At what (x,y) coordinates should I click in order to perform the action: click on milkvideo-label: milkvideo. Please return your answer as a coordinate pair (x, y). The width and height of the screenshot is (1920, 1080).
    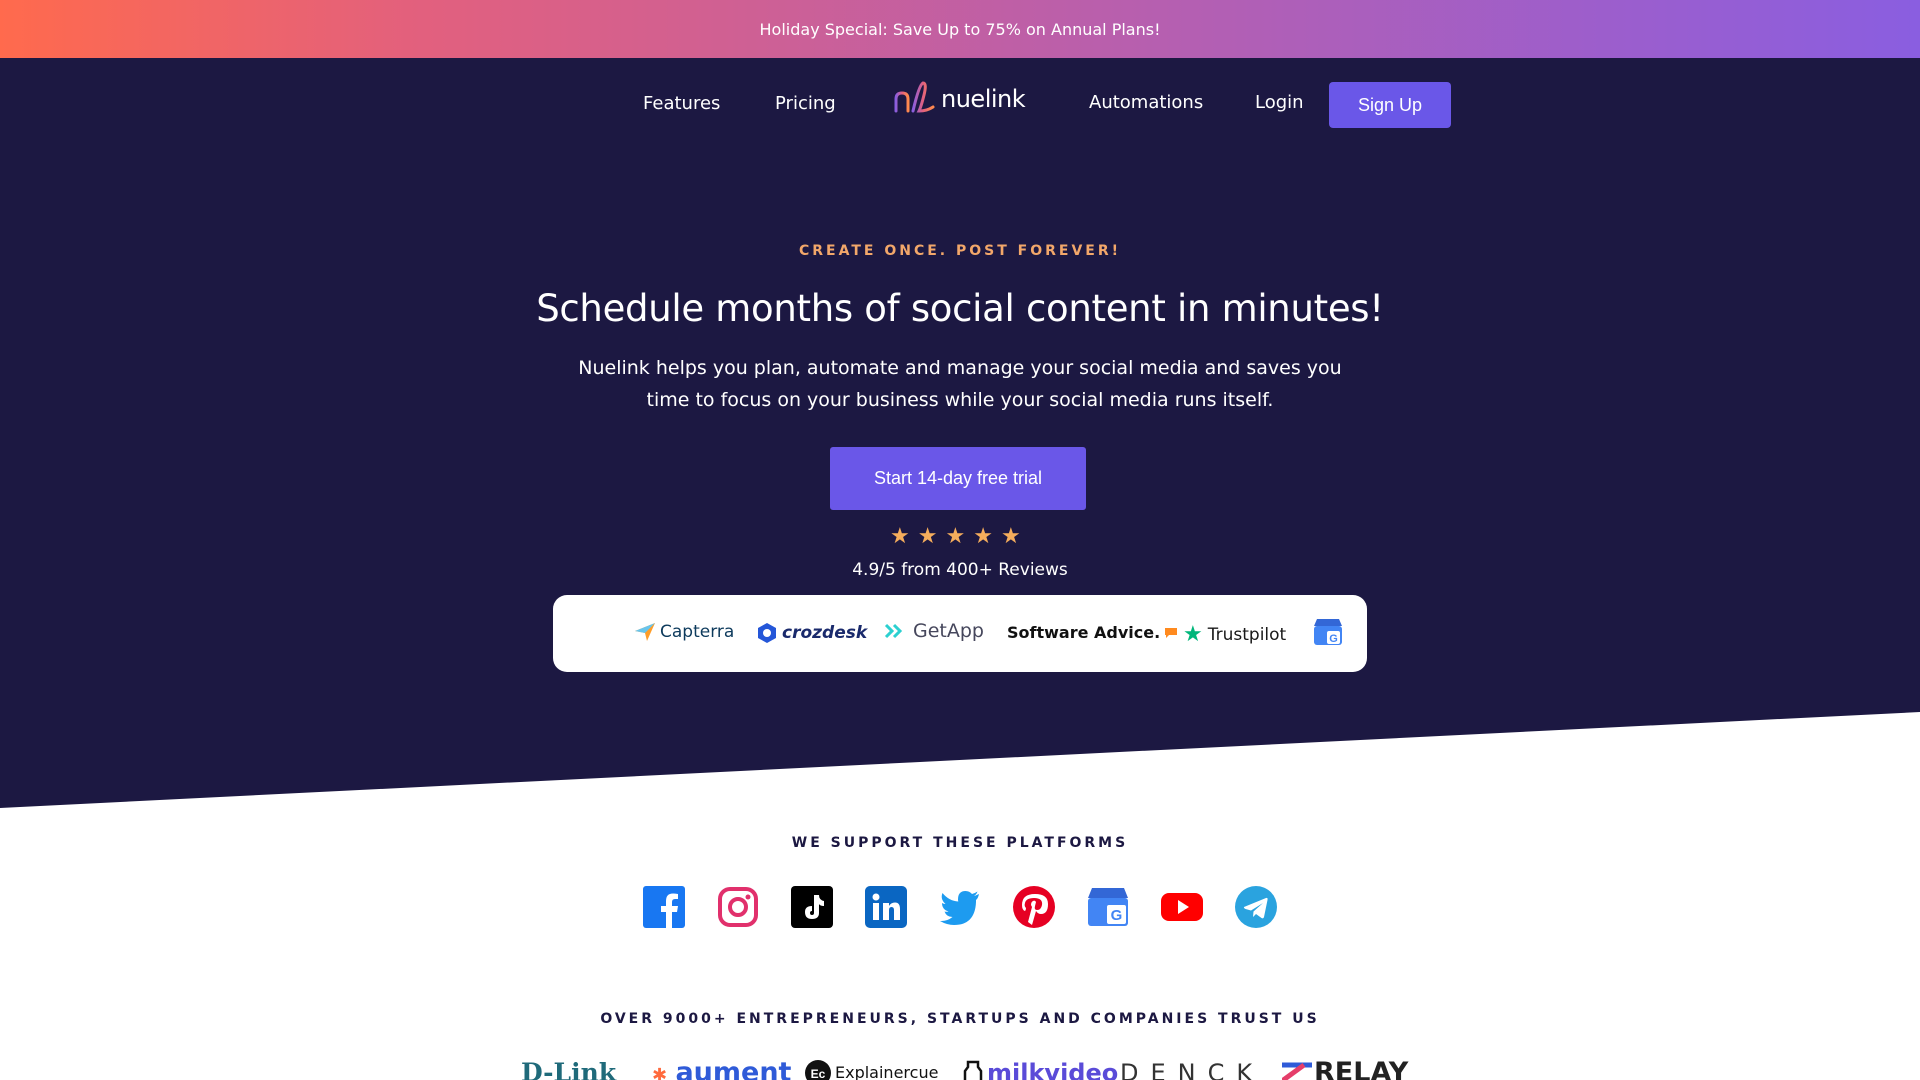
    Looking at the image, I should click on (1053, 1069).